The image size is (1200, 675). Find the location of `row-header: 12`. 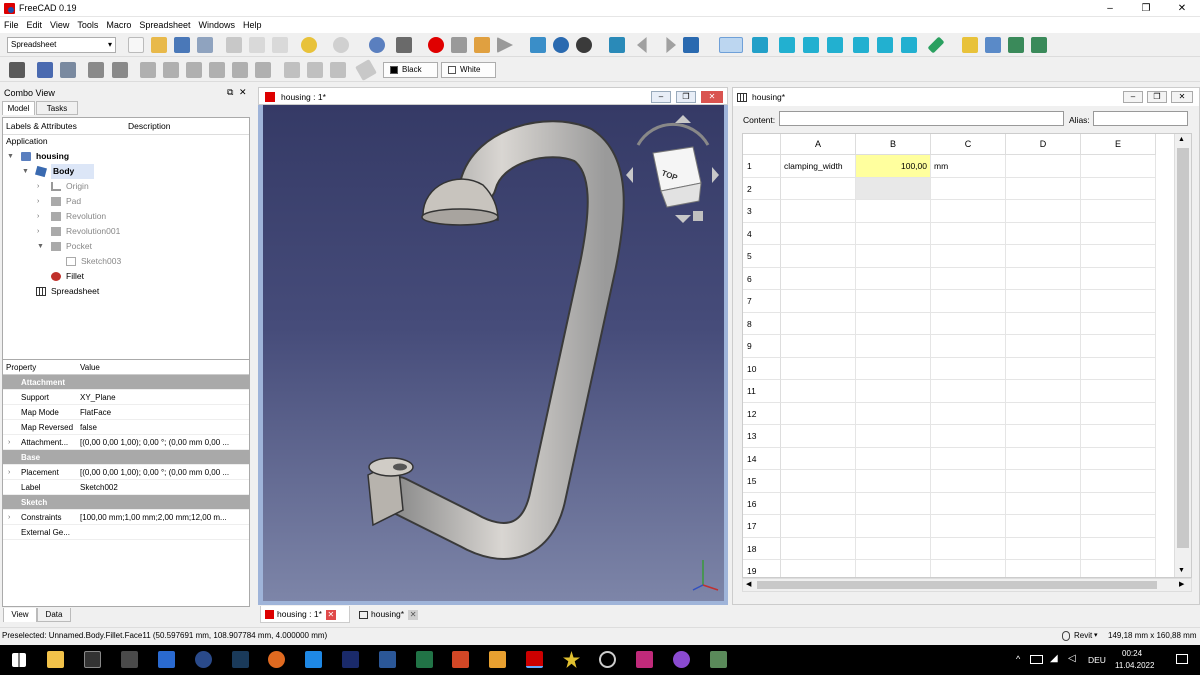

row-header: 12 is located at coordinates (762, 413).